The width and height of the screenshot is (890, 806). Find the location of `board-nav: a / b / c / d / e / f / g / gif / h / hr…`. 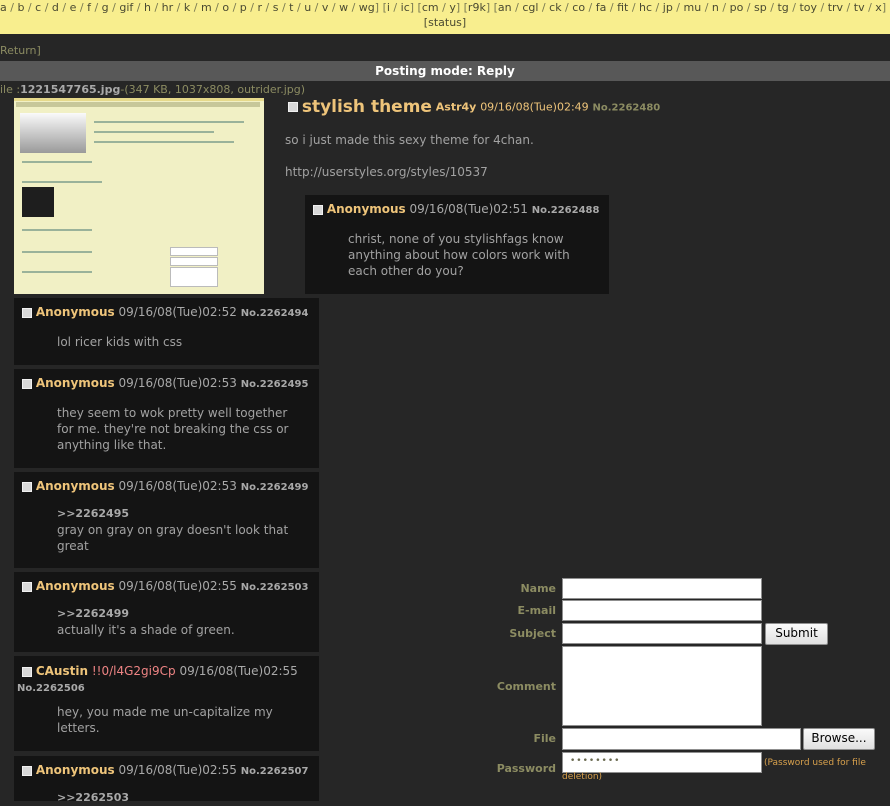

board-nav: a / b / c / d / e / f / g / gif / h / hr… is located at coordinates (445, 17).